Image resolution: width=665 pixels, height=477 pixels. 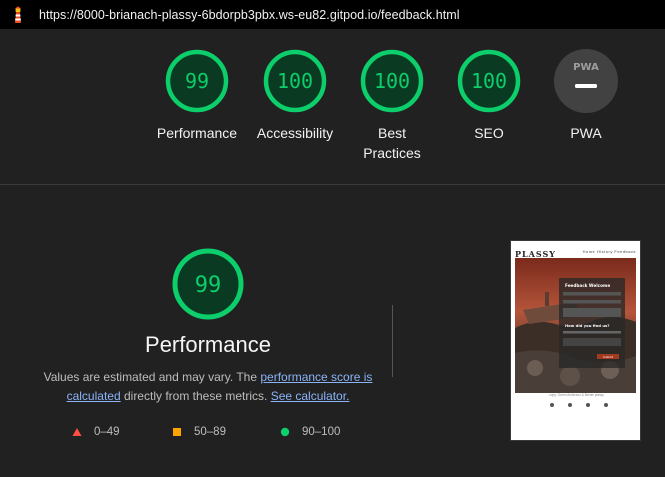 I want to click on performance-score: 99, so click(x=197, y=81).